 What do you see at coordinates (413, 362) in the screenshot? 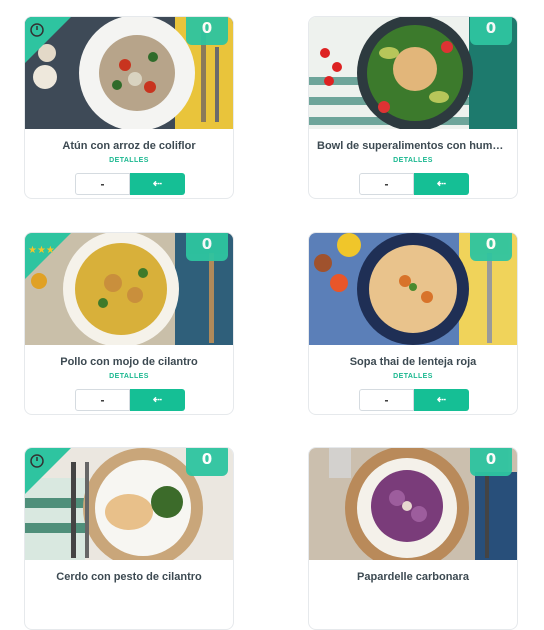
I see `recipe-title: Sopa thai de lenteja roja` at bounding box center [413, 362].